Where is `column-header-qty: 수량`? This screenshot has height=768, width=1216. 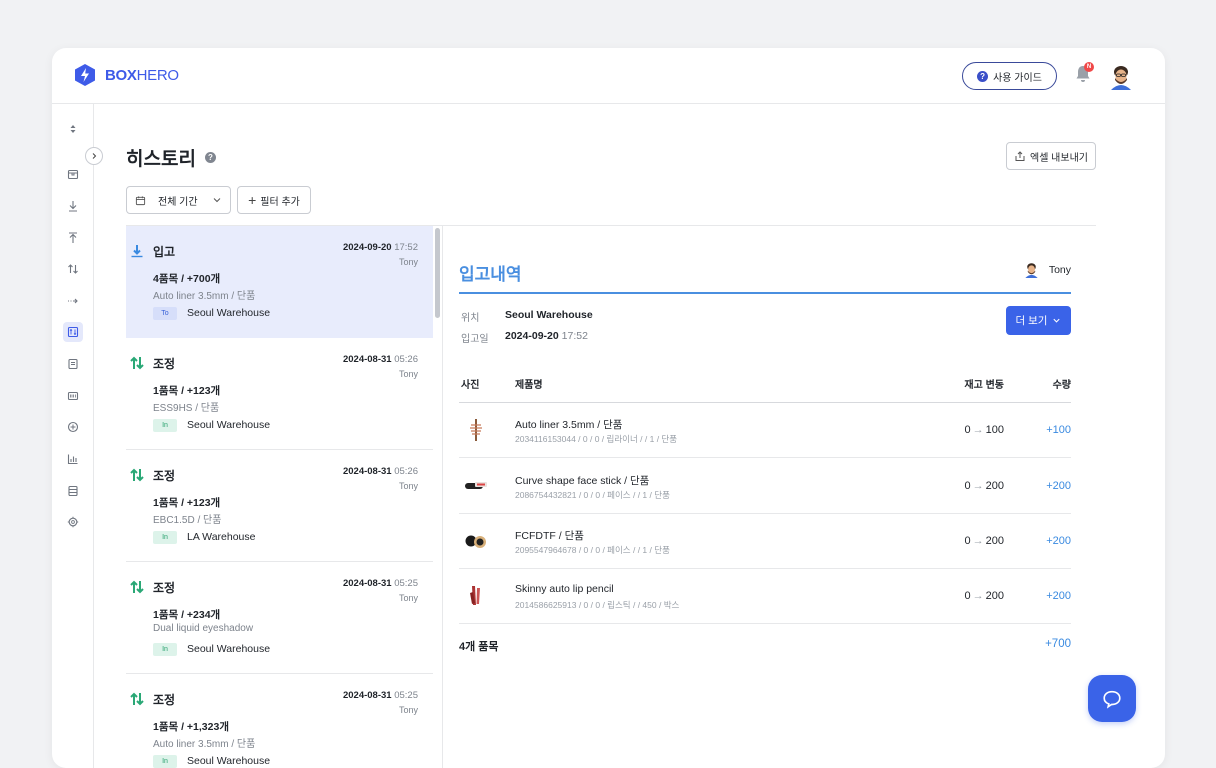 column-header-qty: 수량 is located at coordinates (1061, 385).